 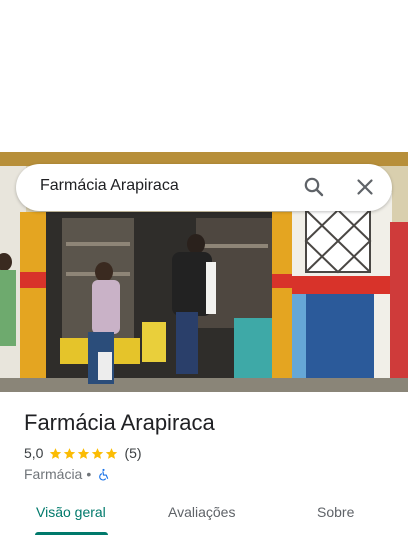 I want to click on tab-about: Sobre, so click(x=335, y=512).